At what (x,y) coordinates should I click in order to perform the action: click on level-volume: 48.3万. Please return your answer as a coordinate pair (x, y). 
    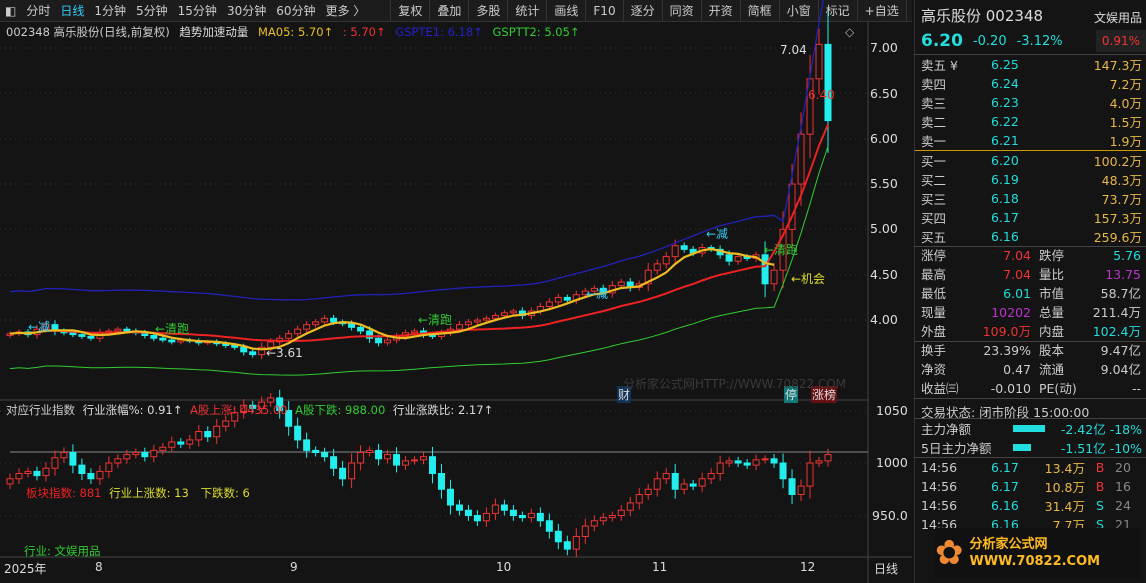
    Looking at the image, I should click on (1121, 180).